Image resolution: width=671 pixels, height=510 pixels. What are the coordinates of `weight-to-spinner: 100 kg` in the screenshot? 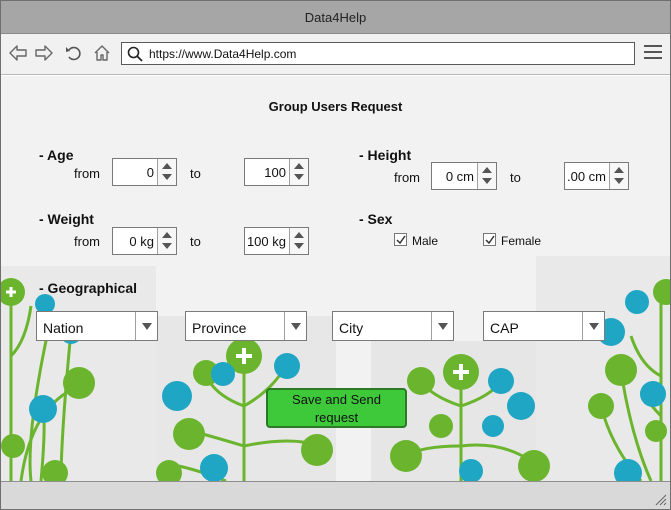 It's located at (276, 241).